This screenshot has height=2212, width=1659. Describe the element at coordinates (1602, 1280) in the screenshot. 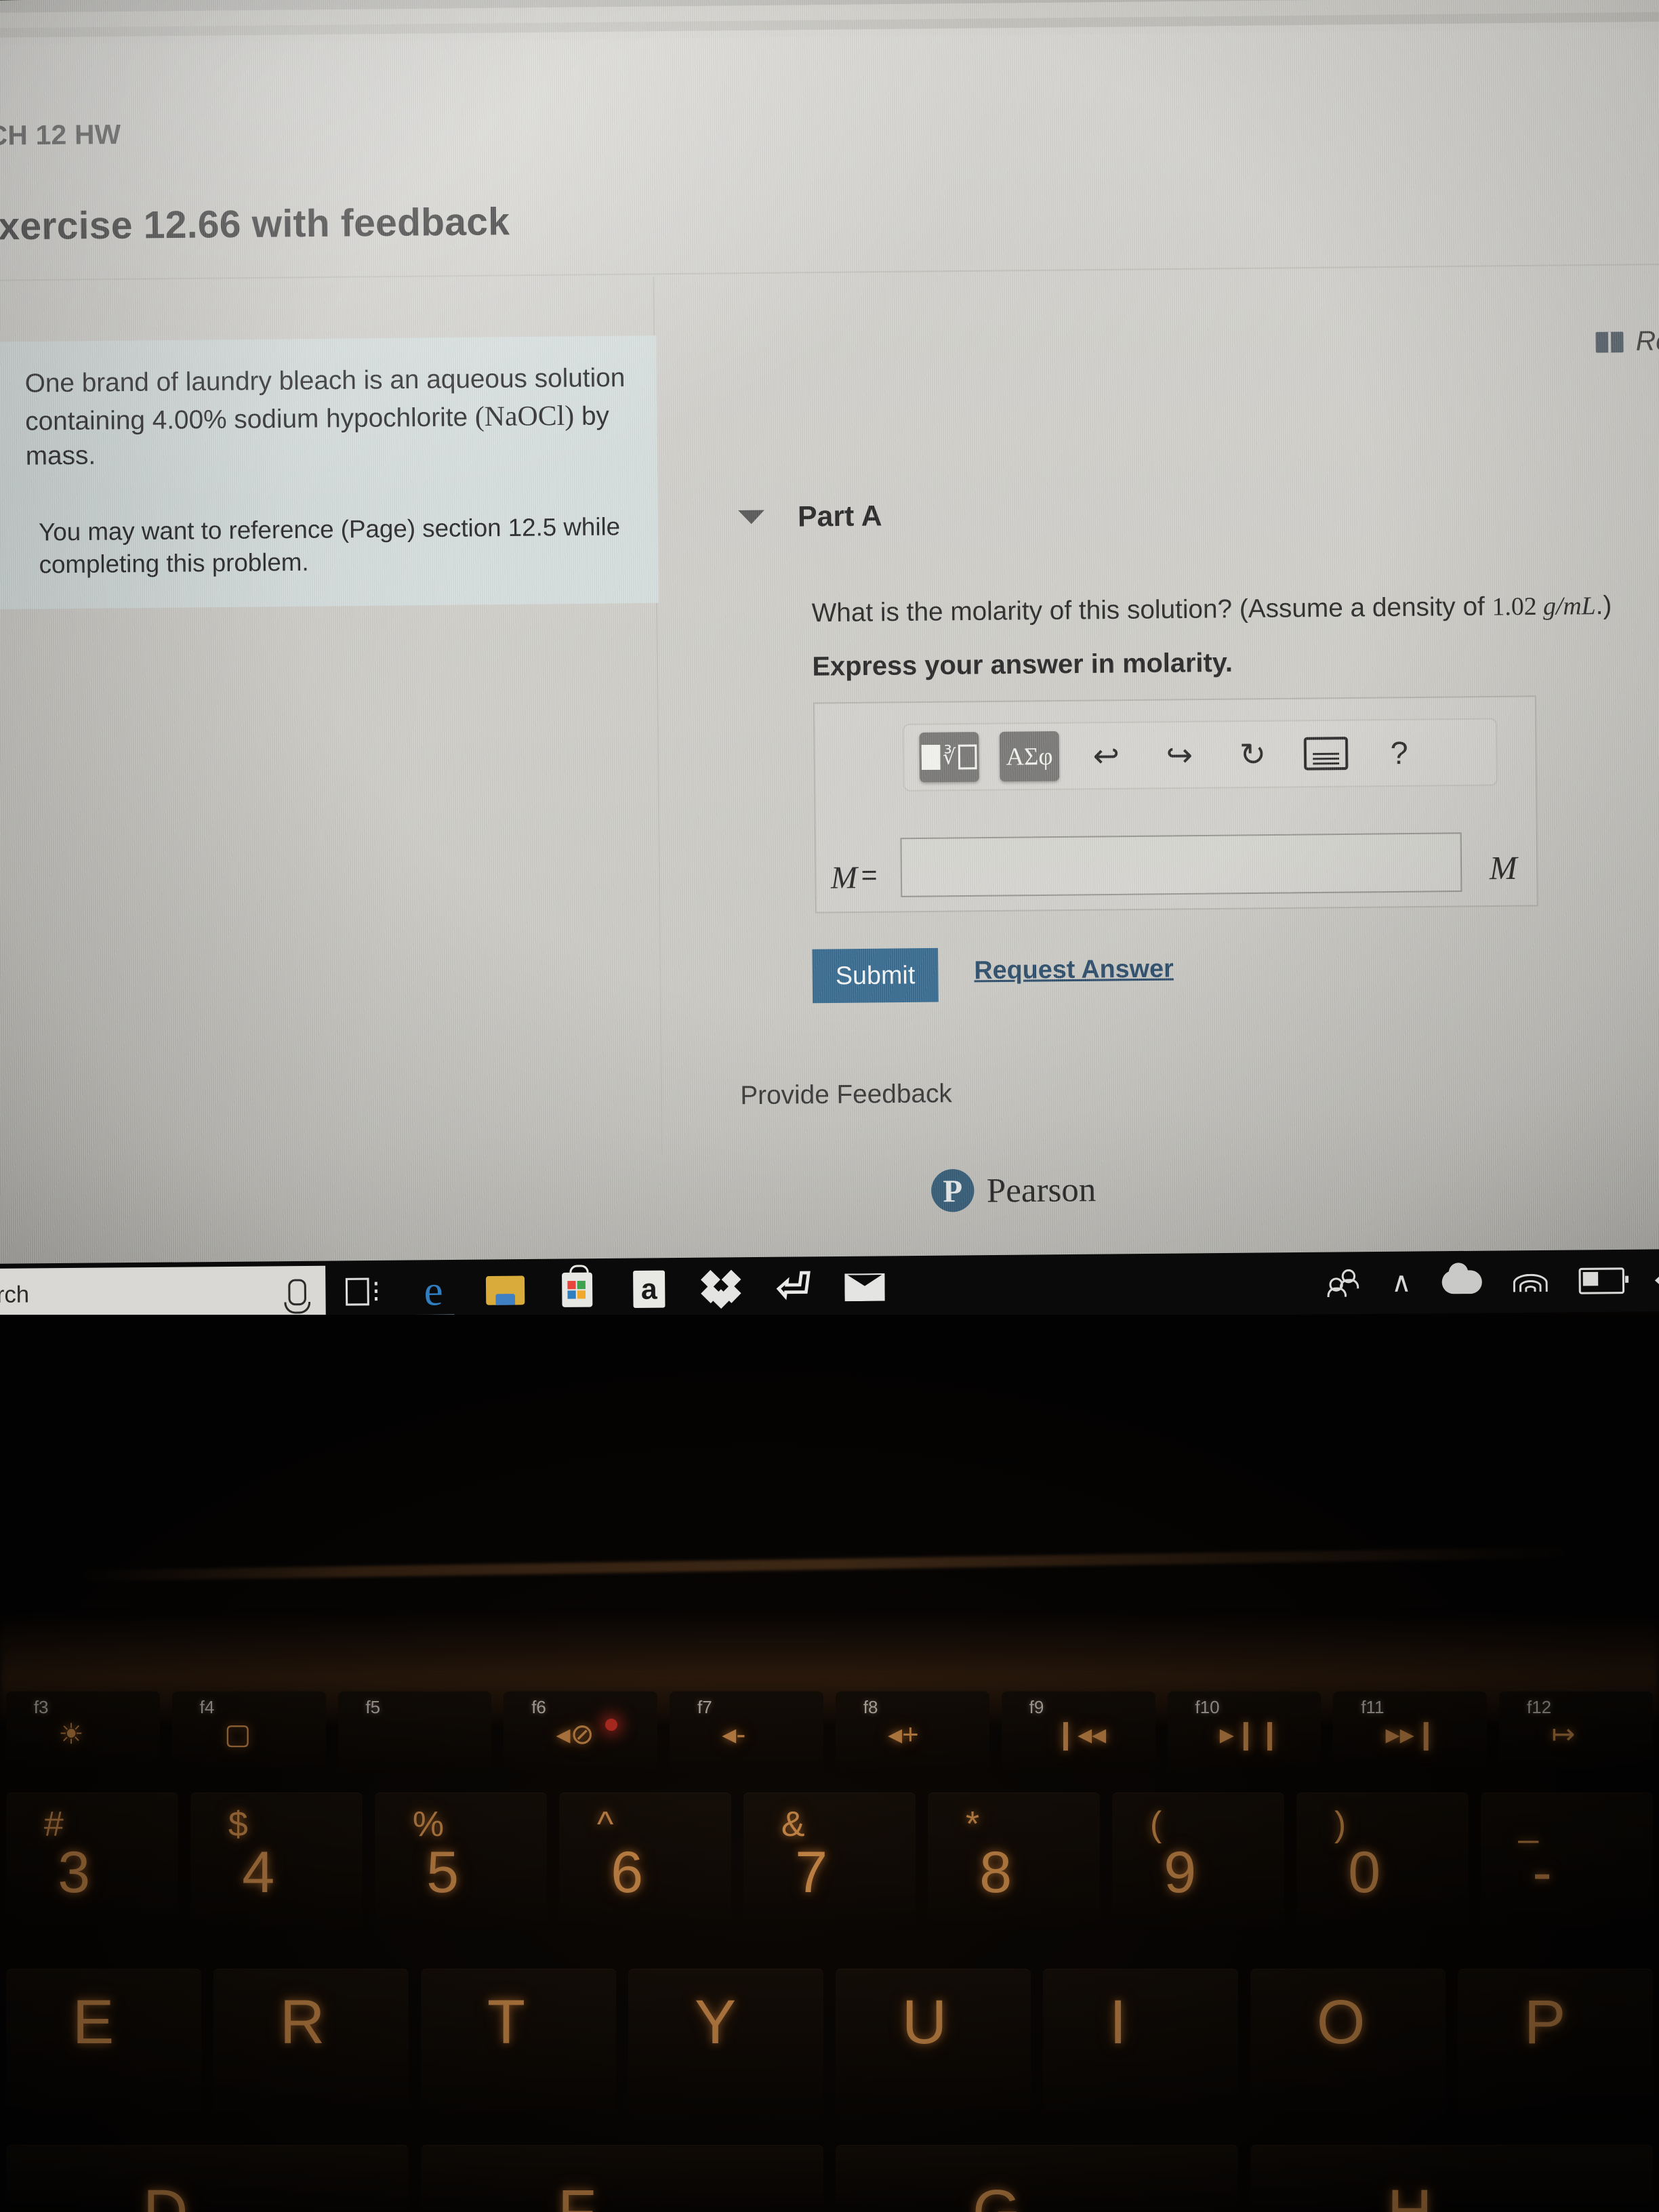

I see `battery-icon` at that location.